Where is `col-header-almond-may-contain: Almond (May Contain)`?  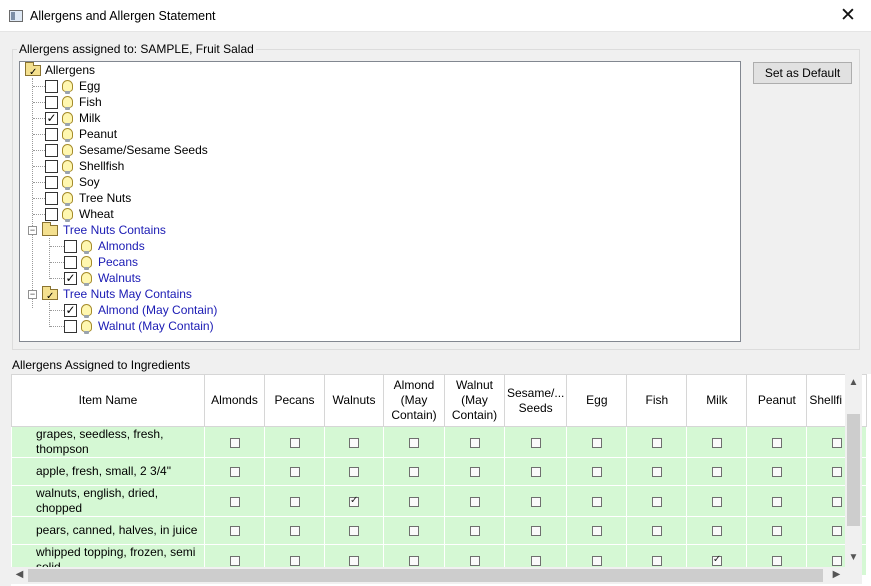 col-header-almond-may-contain: Almond (May Contain) is located at coordinates (414, 400).